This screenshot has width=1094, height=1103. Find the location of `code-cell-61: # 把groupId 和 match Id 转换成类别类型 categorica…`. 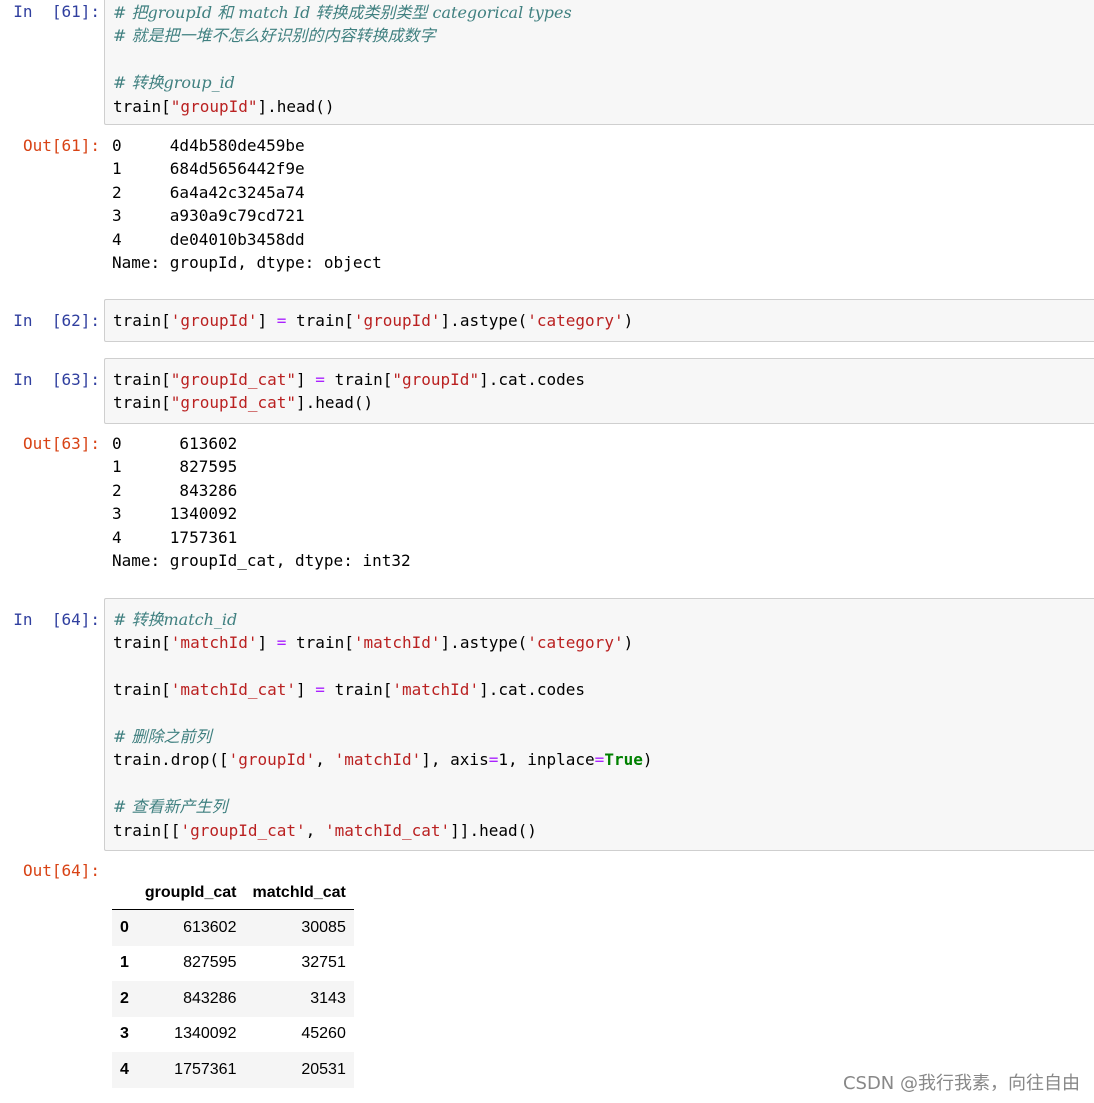

code-cell-61: # 把groupId 和 match Id 转换成类别类型 categorica… is located at coordinates (599, 62).